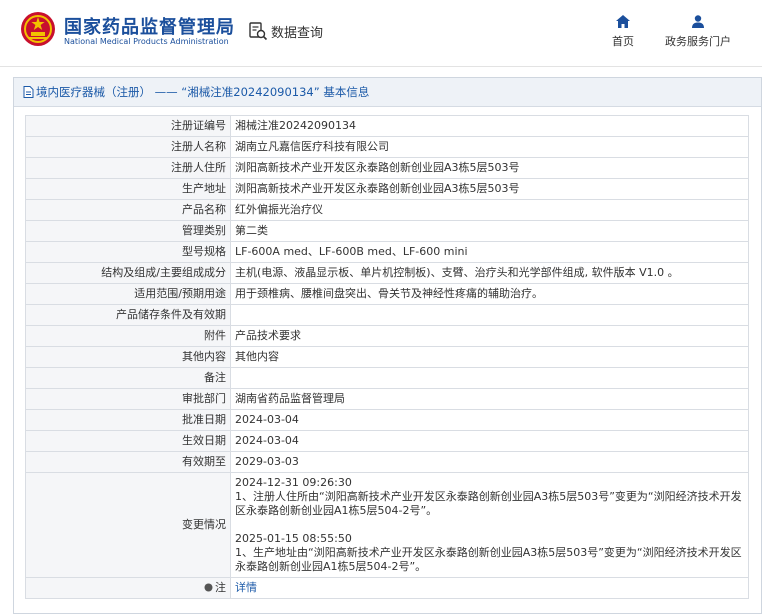 Image resolution: width=762 pixels, height=614 pixels. What do you see at coordinates (489, 399) in the screenshot?
I see `field-value: 湖南省药品监督管理局` at bounding box center [489, 399].